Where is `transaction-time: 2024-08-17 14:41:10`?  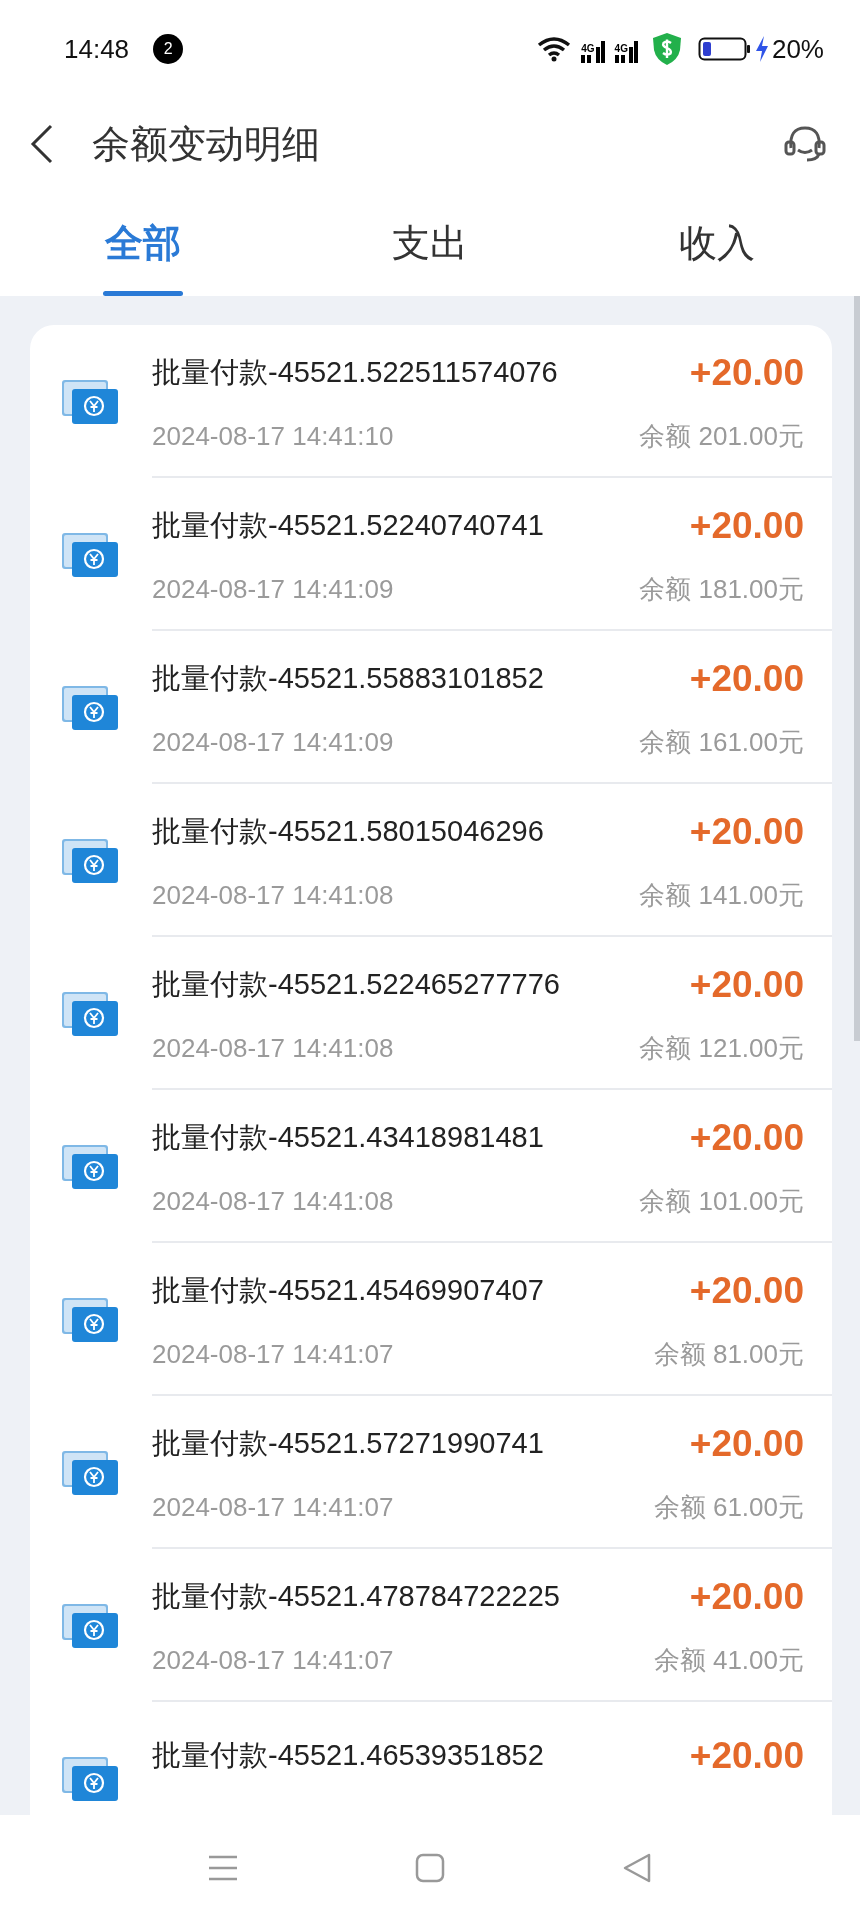 transaction-time: 2024-08-17 14:41:10 is located at coordinates (273, 436).